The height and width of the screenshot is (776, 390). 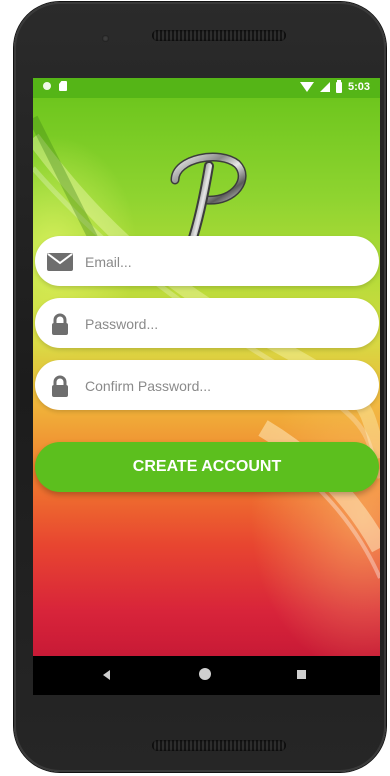 What do you see at coordinates (225, 262) in the screenshot?
I see `email-input` at bounding box center [225, 262].